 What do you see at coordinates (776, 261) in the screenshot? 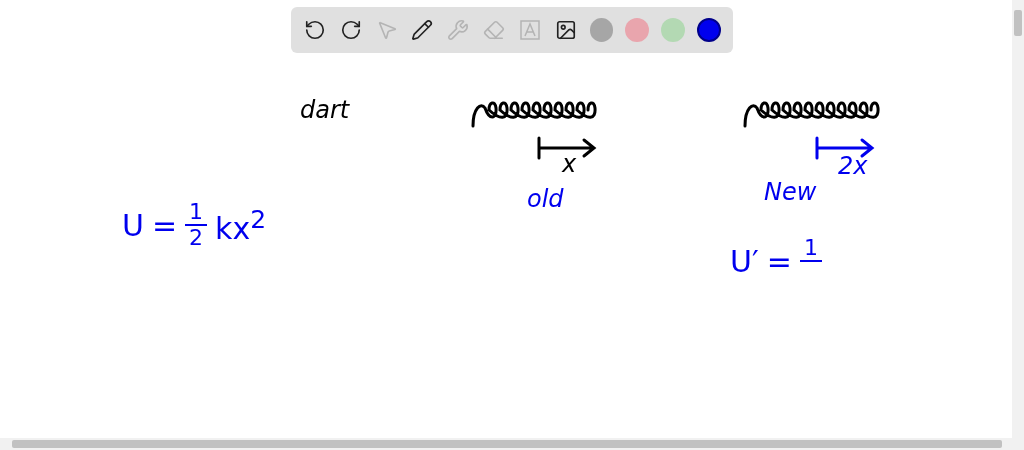
I see `handwritten-equation: U′ = 1` at bounding box center [776, 261].